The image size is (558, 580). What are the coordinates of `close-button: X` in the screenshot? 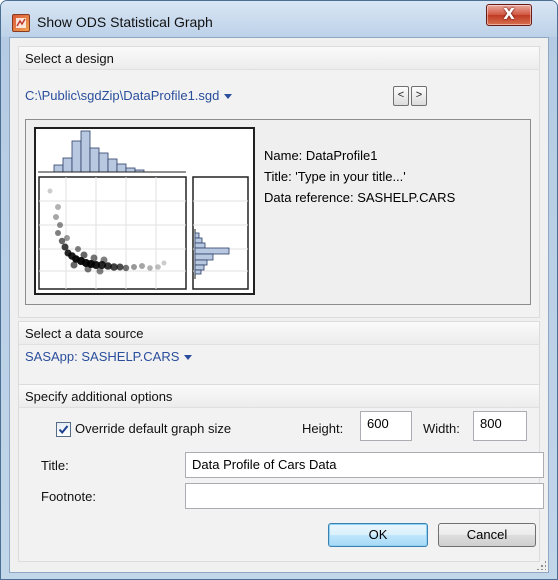 It's located at (509, 15).